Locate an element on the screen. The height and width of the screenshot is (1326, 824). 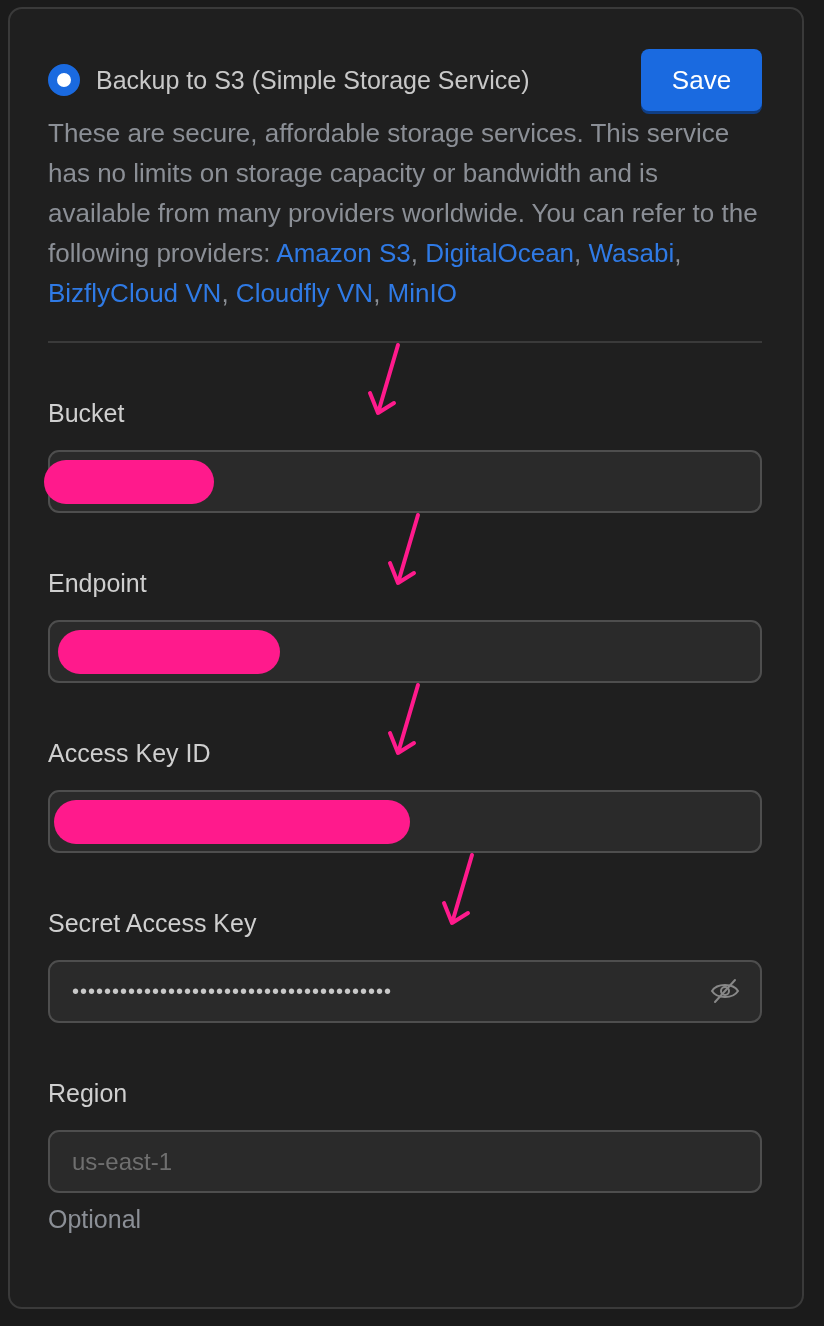
password-field: •••••••••••••••••••••••••••••••••••••••• is located at coordinates (405, 991).